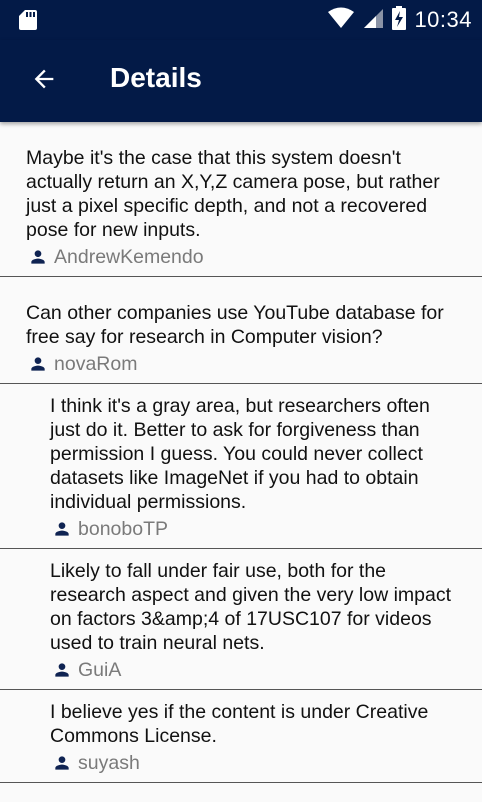 This screenshot has width=482, height=802. What do you see at coordinates (156, 77) in the screenshot?
I see `page-title: Details` at bounding box center [156, 77].